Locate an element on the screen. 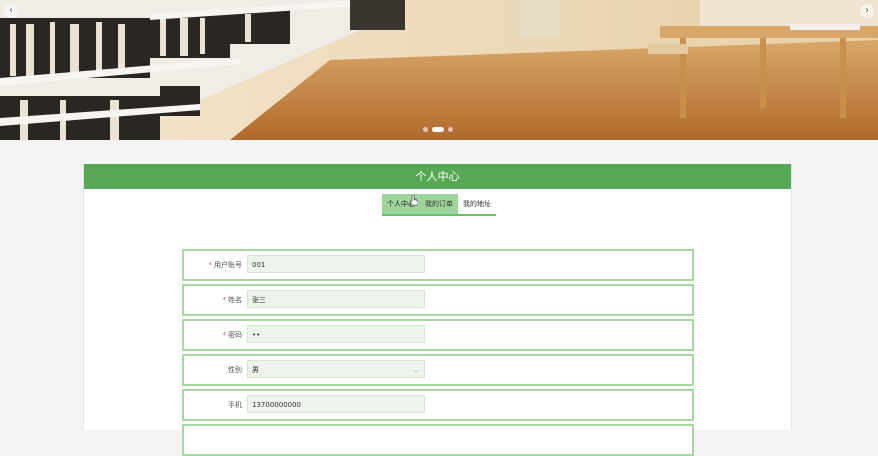 The width and height of the screenshot is (878, 456). password-label: * 密码 is located at coordinates (232, 335).